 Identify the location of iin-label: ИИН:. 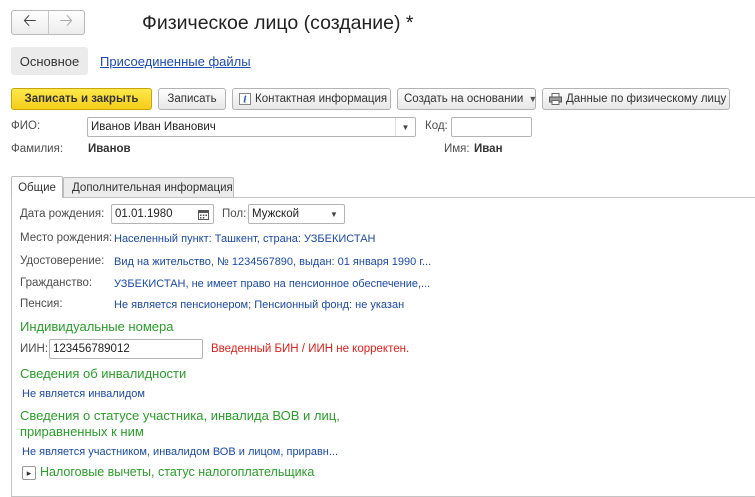
(34, 349).